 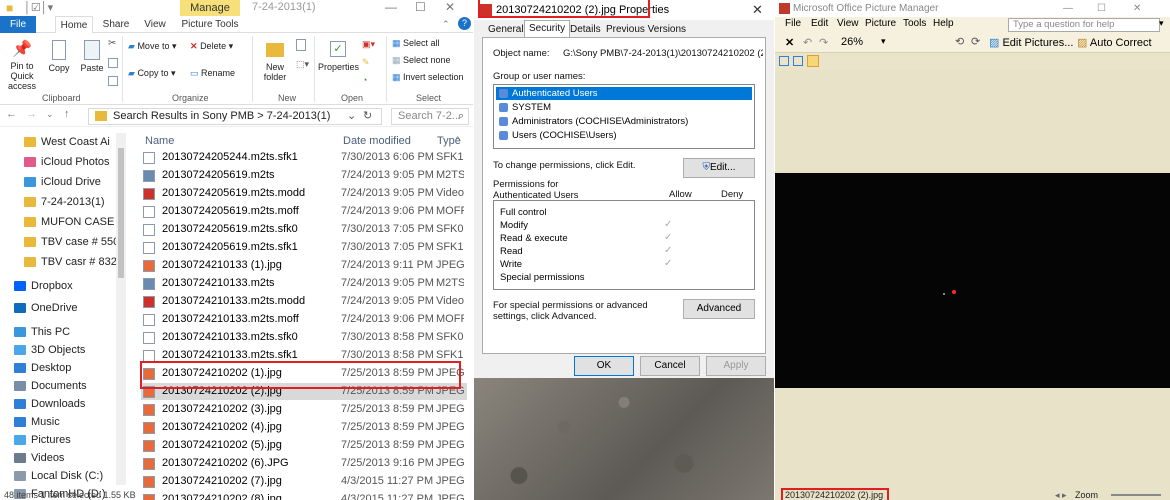 What do you see at coordinates (211, 46) in the screenshot?
I see `delete-button: ✕ Delete ▾` at bounding box center [211, 46].